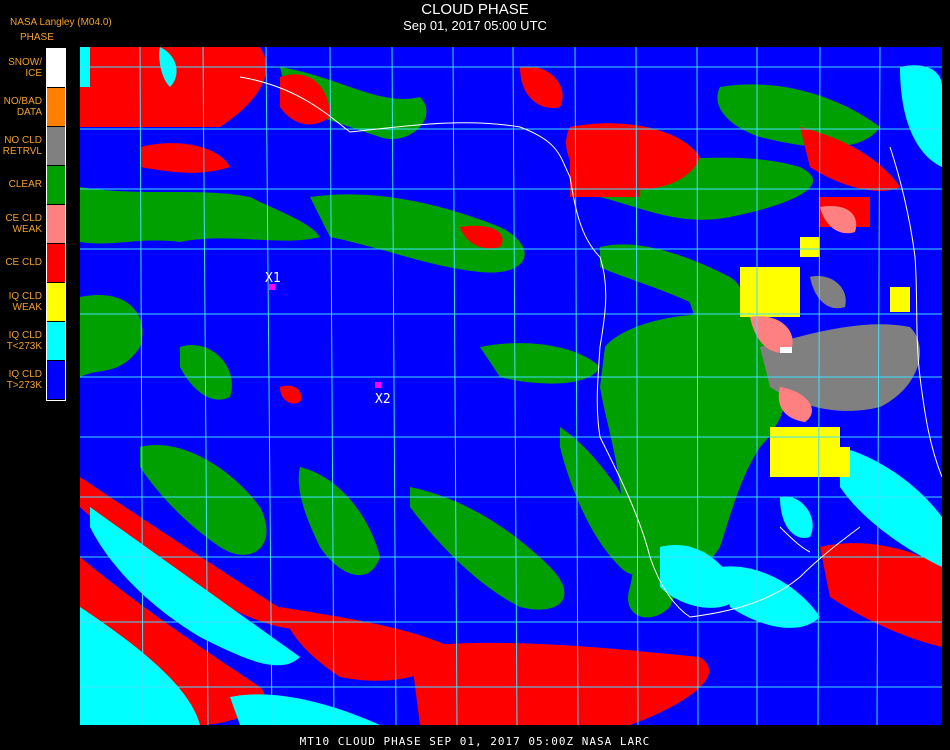 The height and width of the screenshot is (750, 950). What do you see at coordinates (29, 112) in the screenshot?
I see `legend-label-line: DATA` at bounding box center [29, 112].